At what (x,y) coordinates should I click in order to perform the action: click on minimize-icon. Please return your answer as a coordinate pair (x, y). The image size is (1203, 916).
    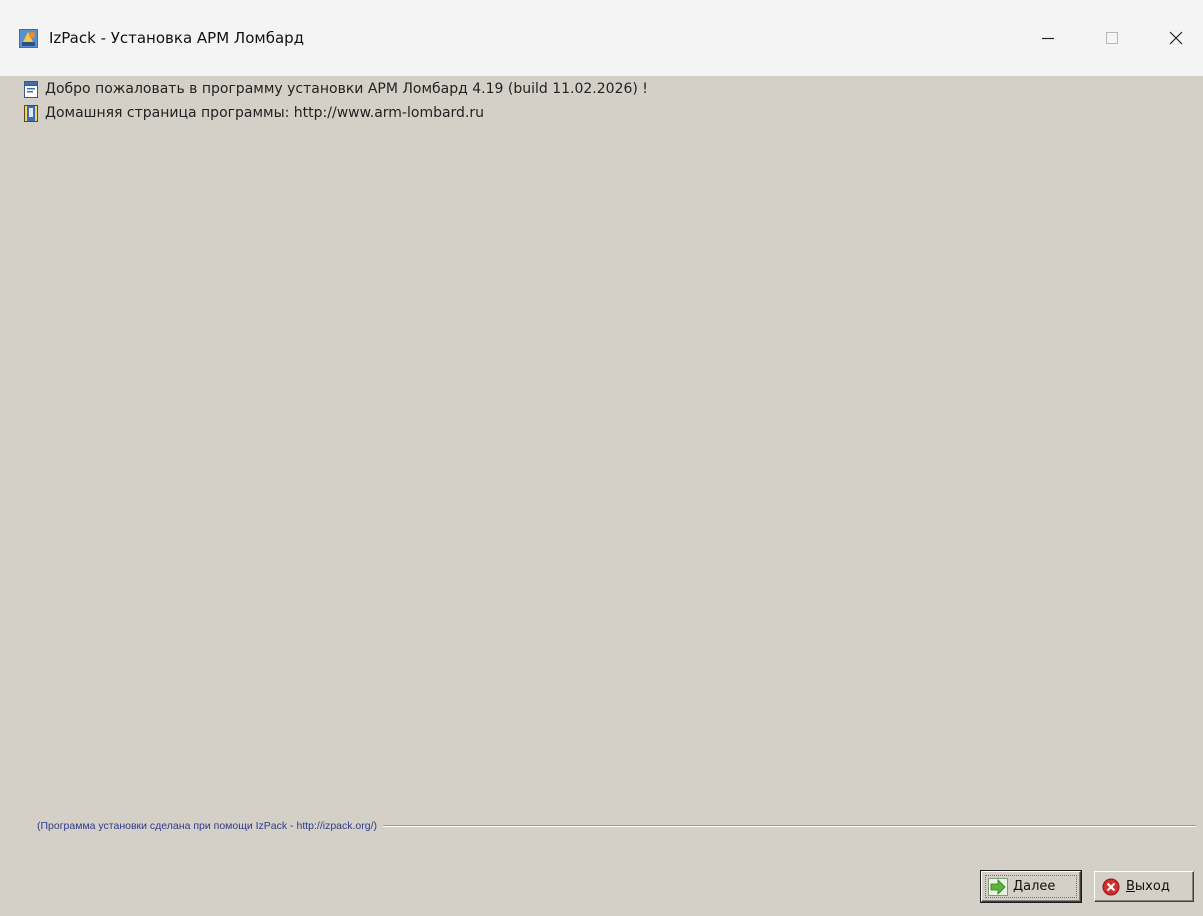
    Looking at the image, I should click on (1048, 38).